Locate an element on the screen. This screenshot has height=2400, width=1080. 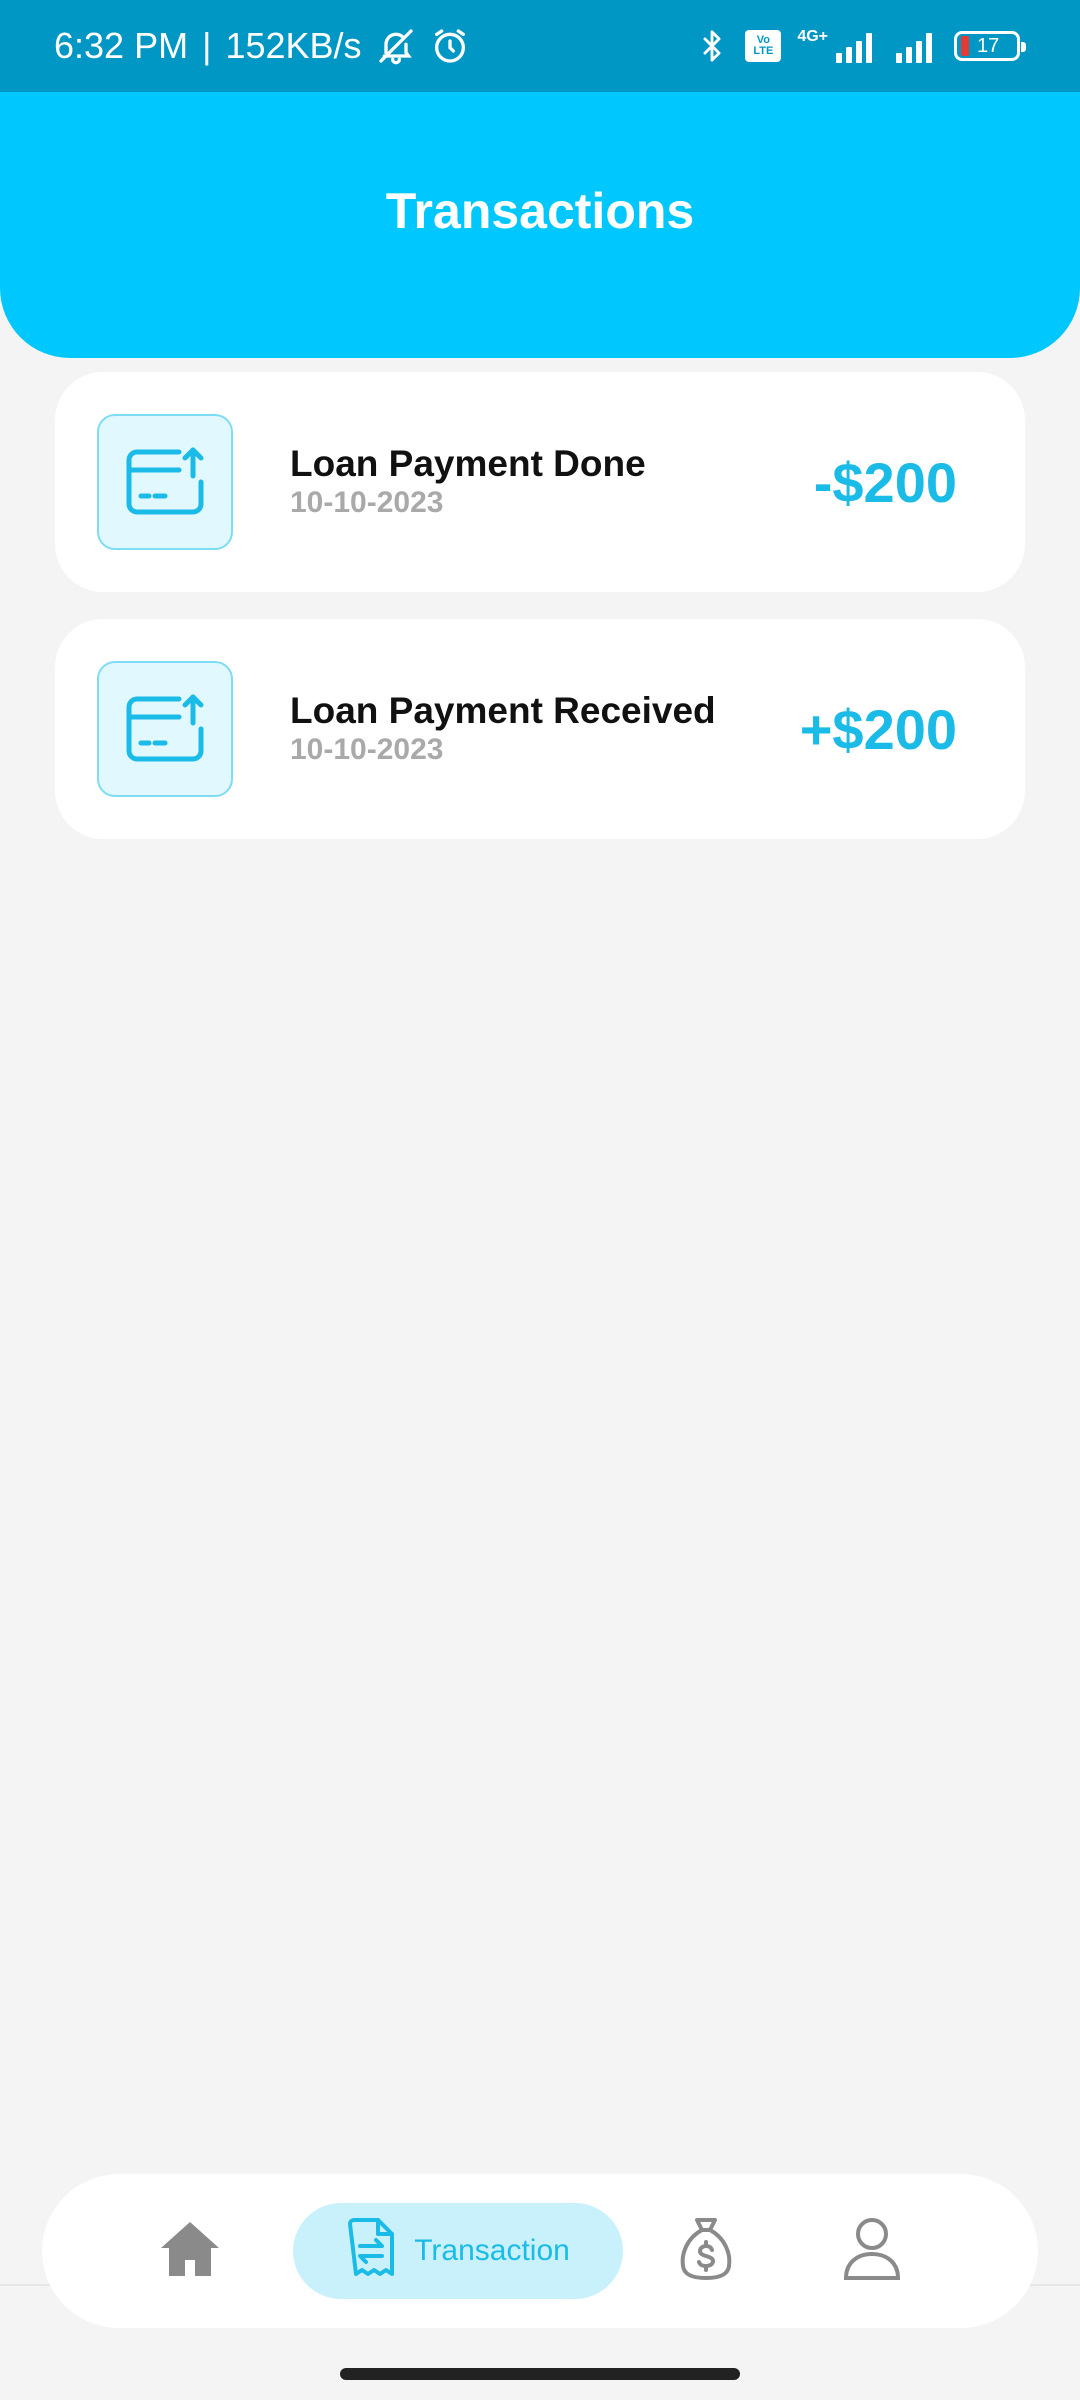
battery-level: 17 is located at coordinates (988, 45).